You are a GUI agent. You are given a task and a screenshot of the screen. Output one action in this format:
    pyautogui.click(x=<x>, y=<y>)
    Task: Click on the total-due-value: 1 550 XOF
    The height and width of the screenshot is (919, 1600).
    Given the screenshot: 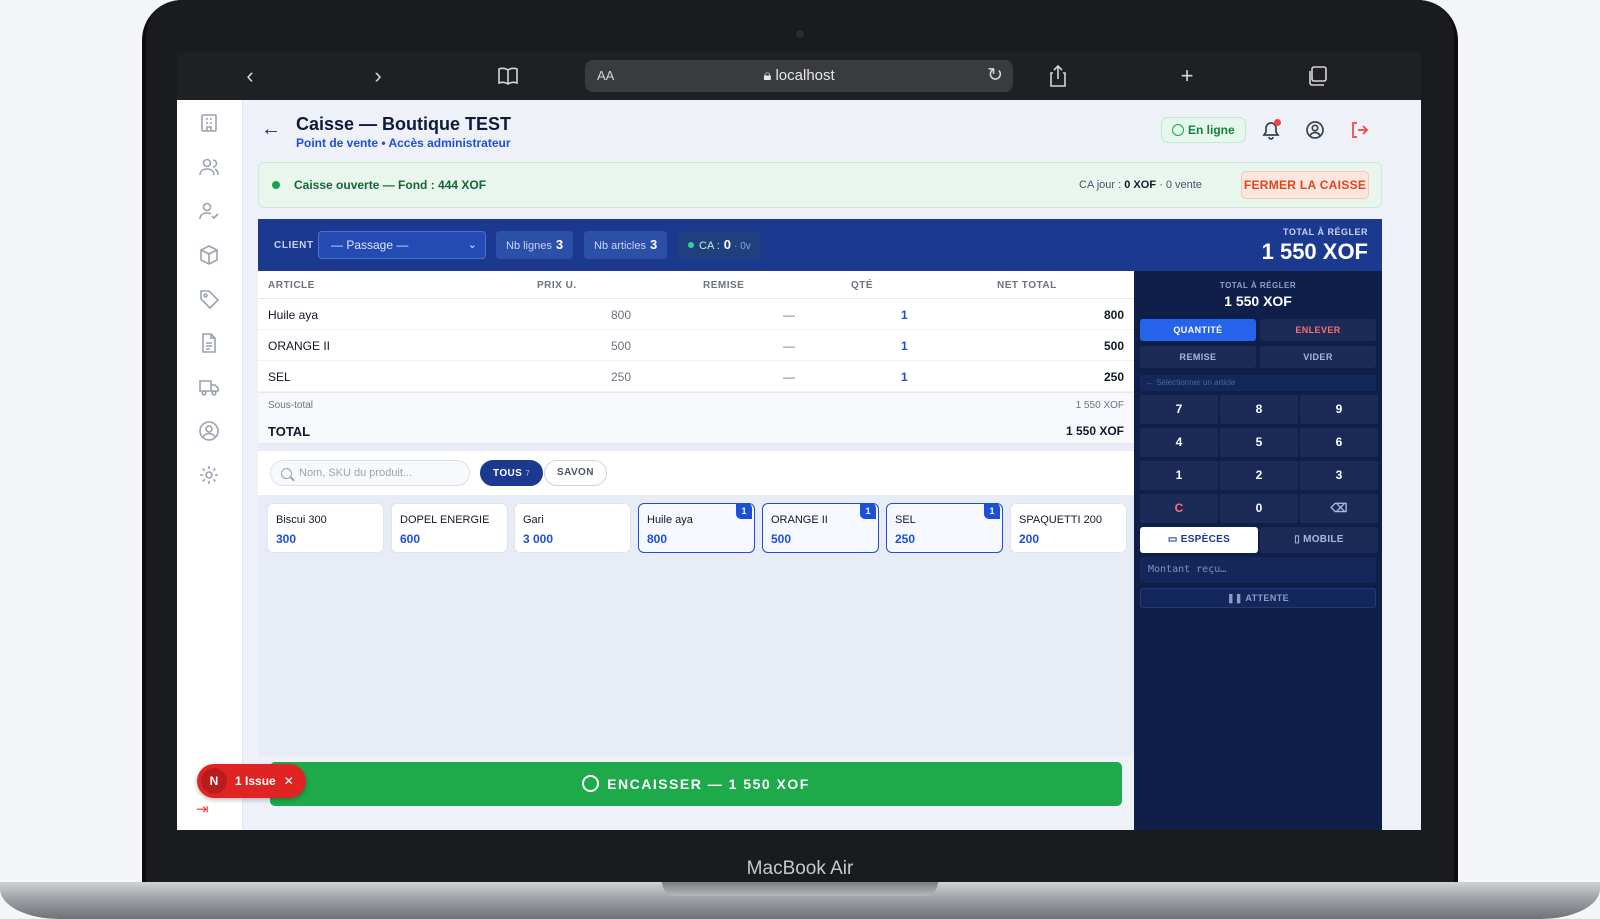 What is the action you would take?
    pyautogui.click(x=1314, y=251)
    